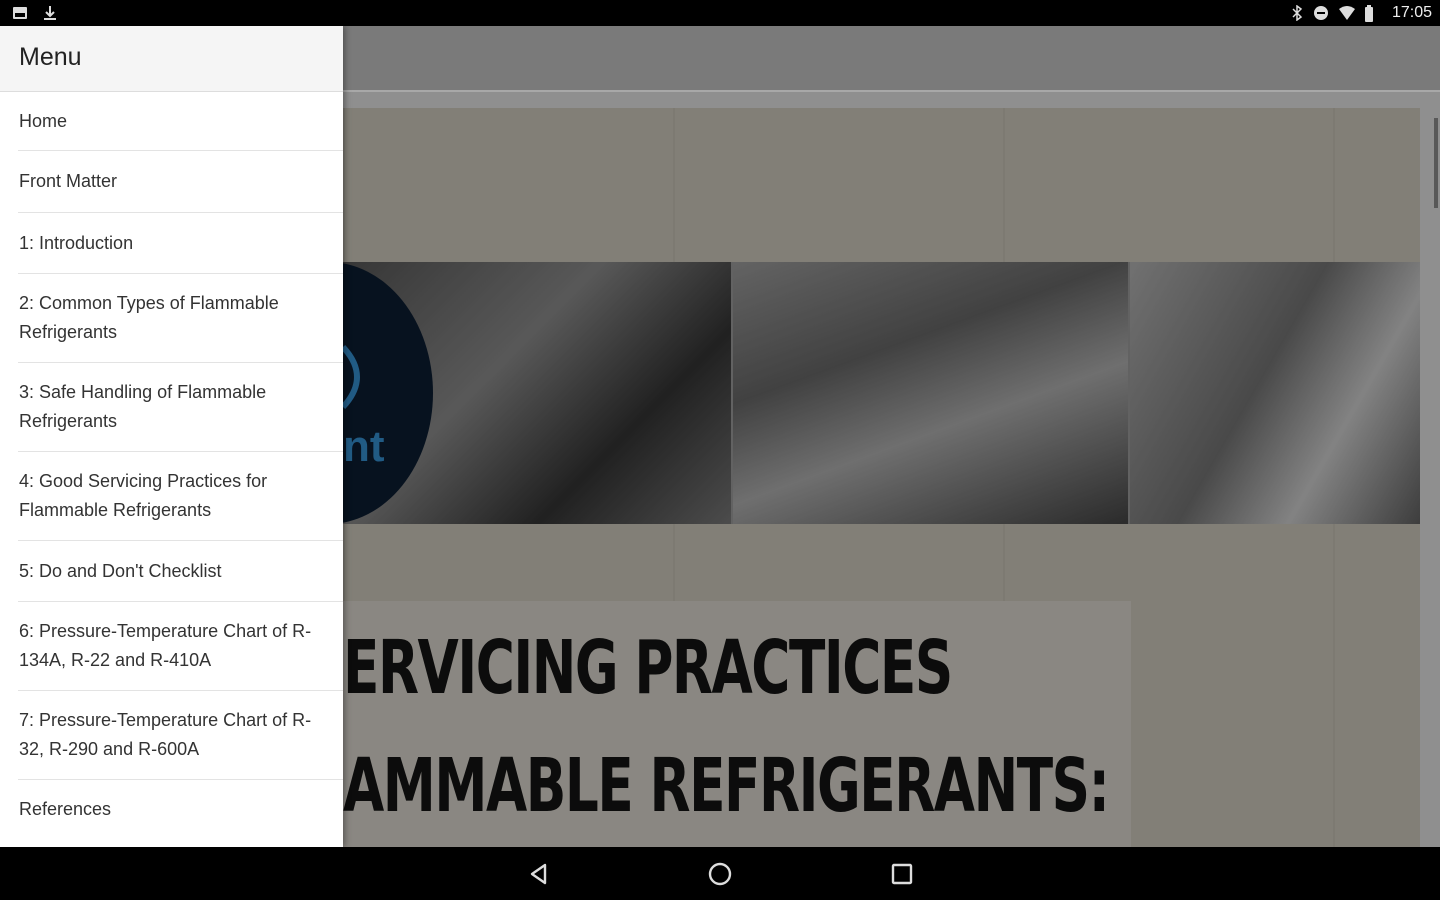  I want to click on drawer-title: Menu, so click(50, 57).